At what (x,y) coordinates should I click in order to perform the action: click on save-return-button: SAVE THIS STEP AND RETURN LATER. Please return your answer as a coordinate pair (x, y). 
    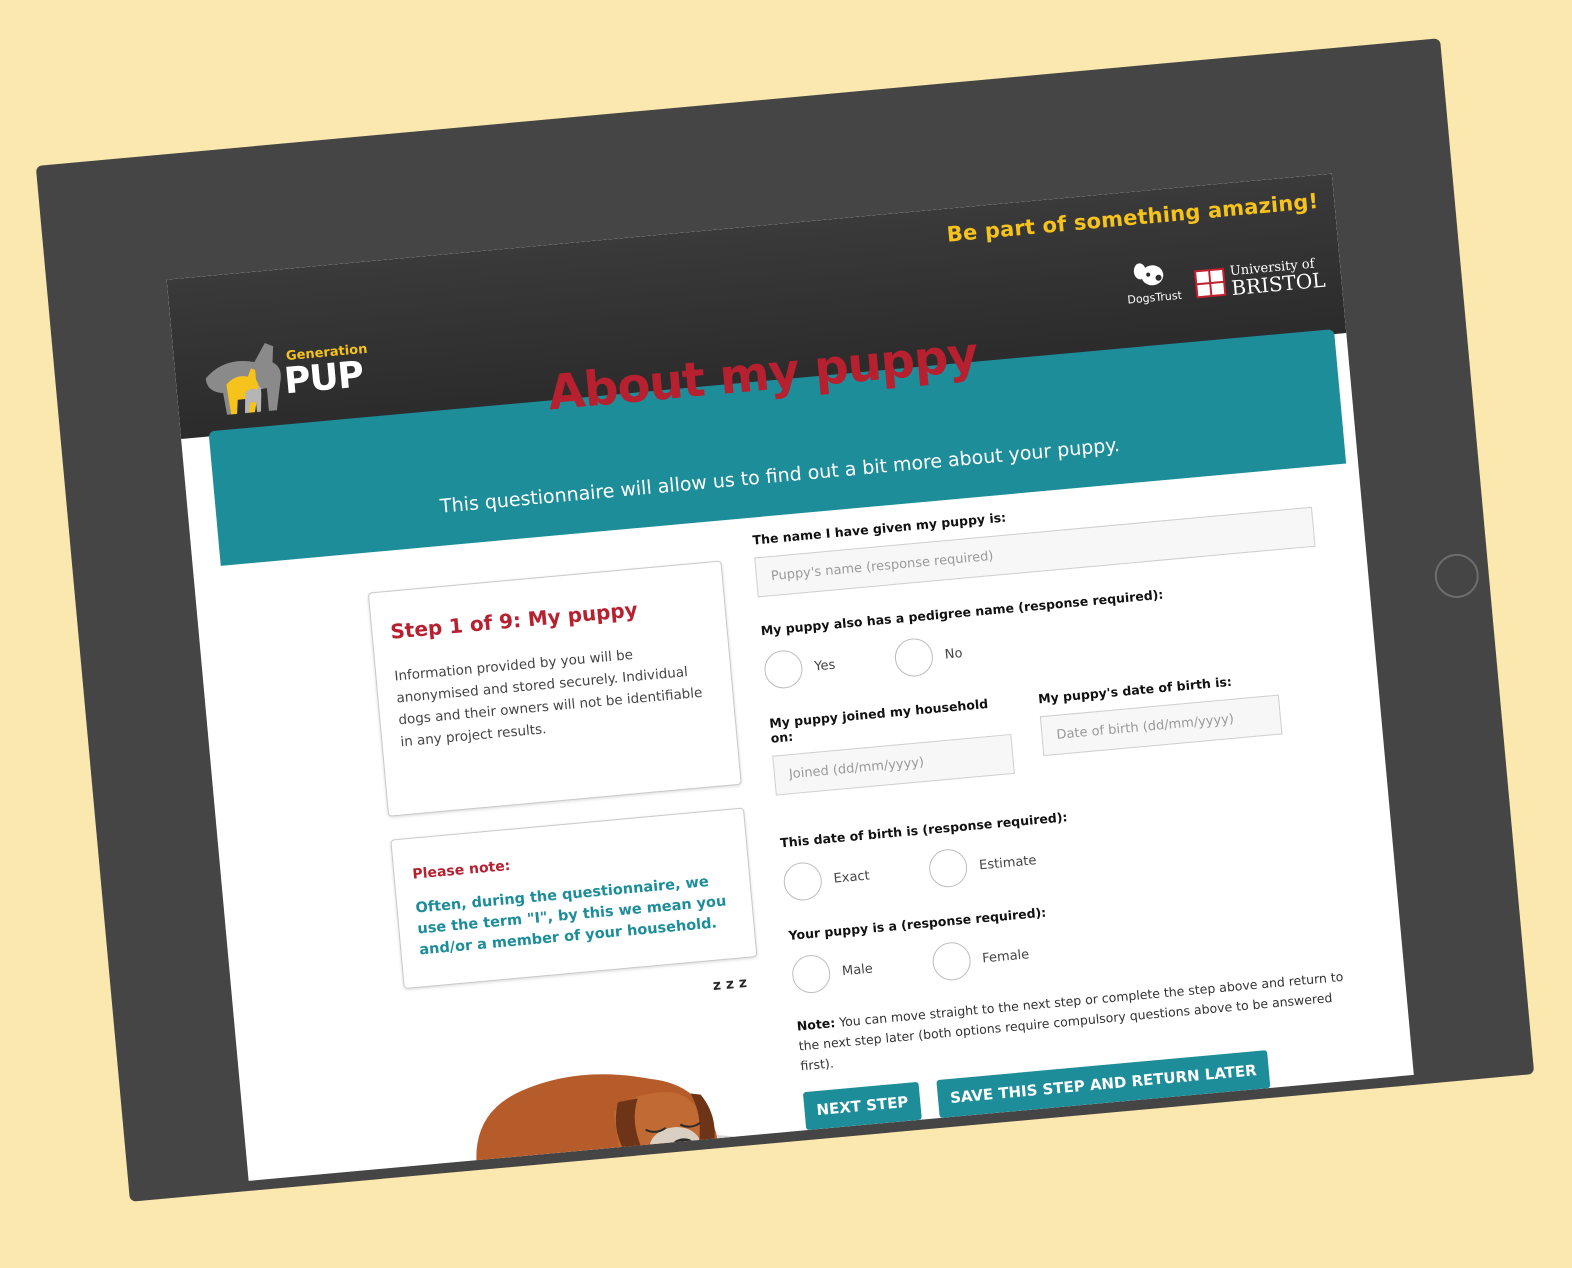
    Looking at the image, I should click on (1103, 1084).